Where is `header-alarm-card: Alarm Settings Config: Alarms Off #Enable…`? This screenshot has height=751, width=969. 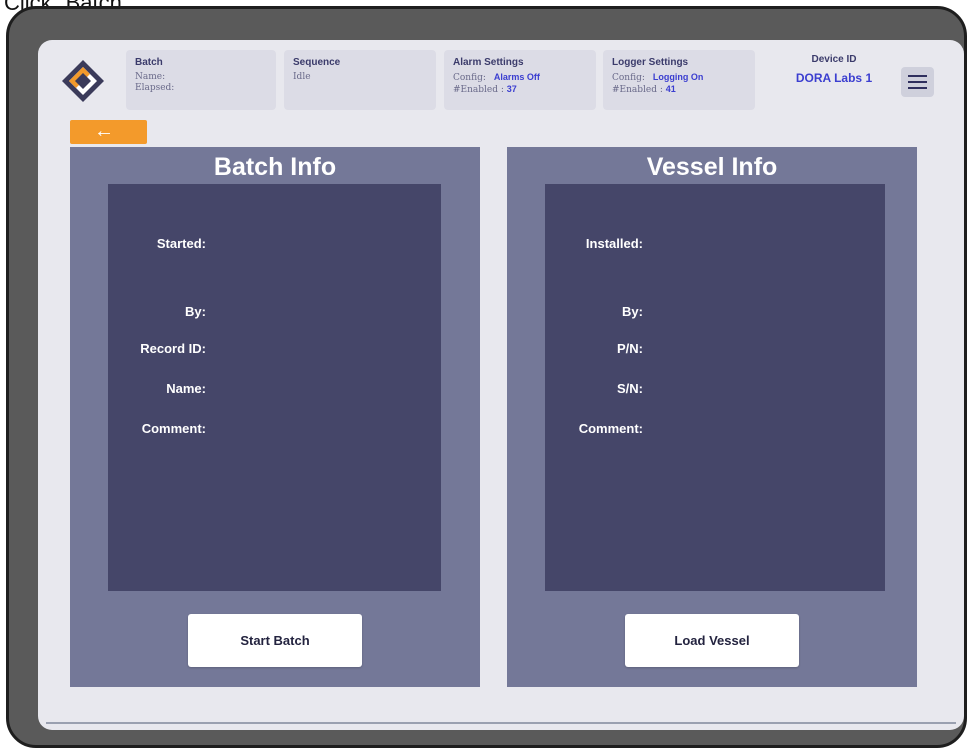 header-alarm-card: Alarm Settings Config: Alarms Off #Enable… is located at coordinates (520, 80).